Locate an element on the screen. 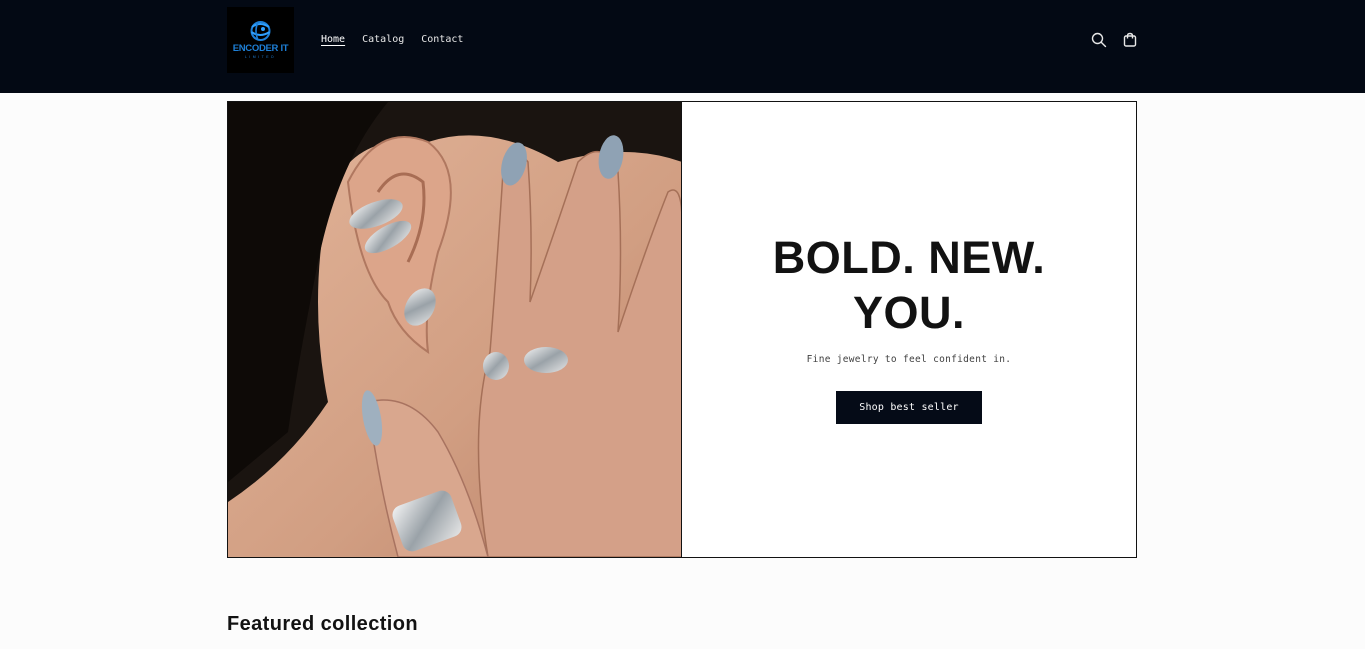 The image size is (1365, 649). featured-collection-title: Featured collection is located at coordinates (322, 624).